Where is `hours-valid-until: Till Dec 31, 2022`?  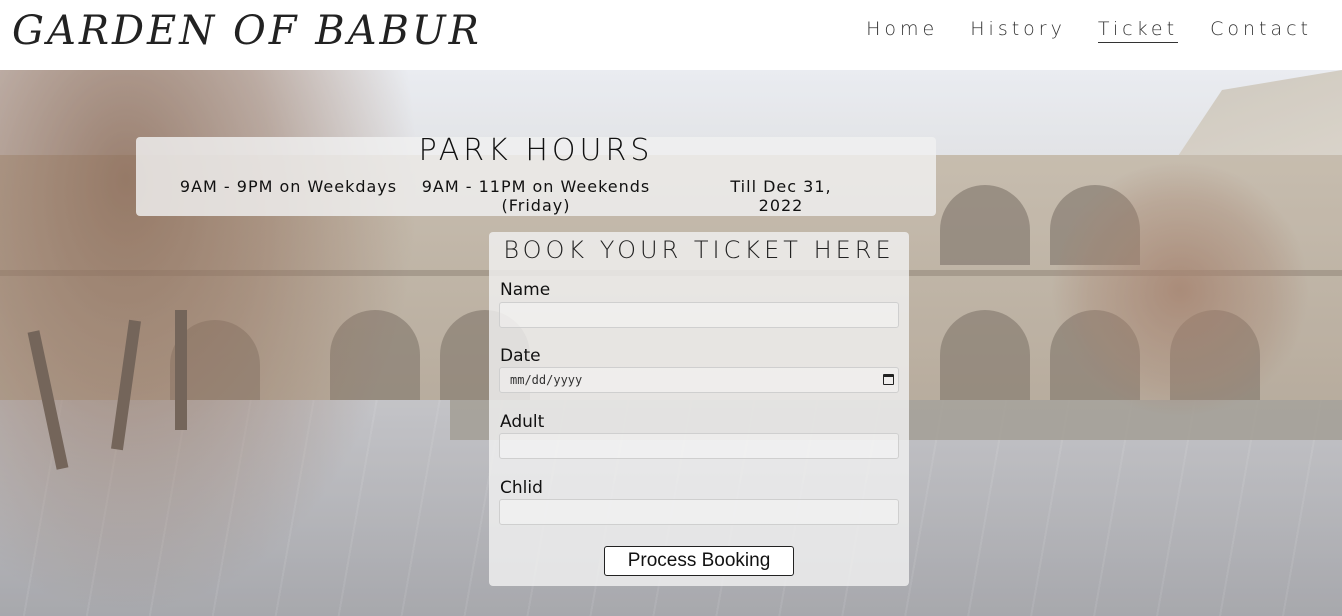
hours-valid-until: Till Dec 31, 2022 is located at coordinates (781, 196).